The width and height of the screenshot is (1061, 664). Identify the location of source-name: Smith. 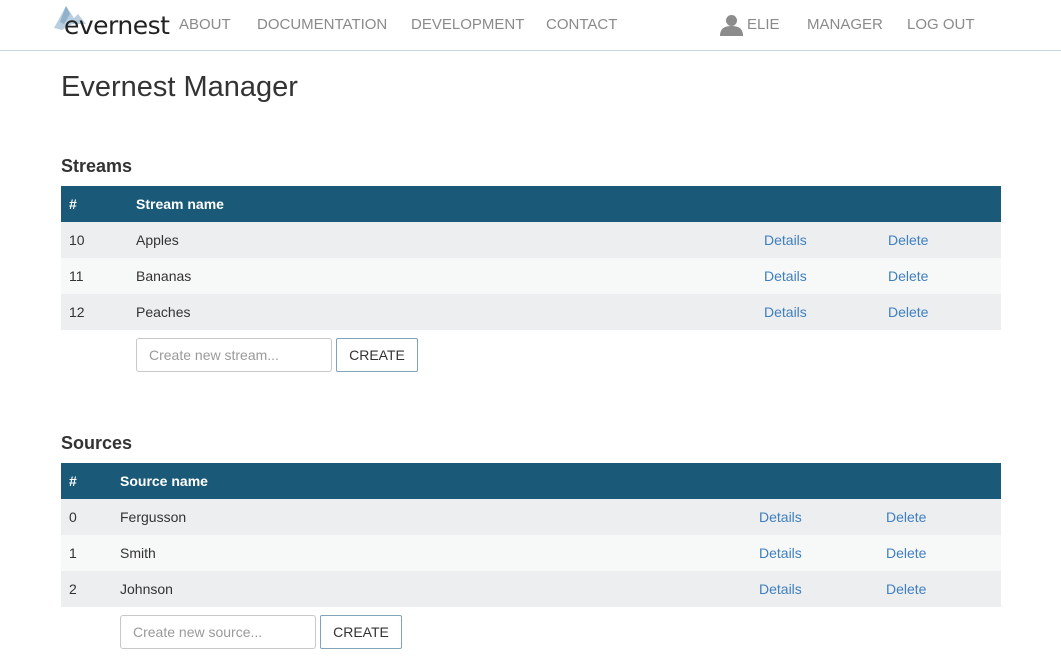
(138, 553).